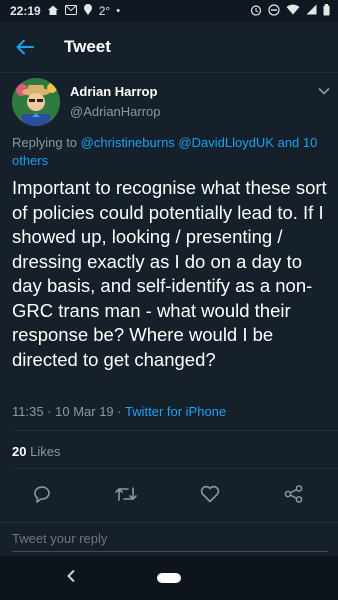 The width and height of the screenshot is (338, 600). Describe the element at coordinates (88, 11) in the screenshot. I see `location-icon` at that location.